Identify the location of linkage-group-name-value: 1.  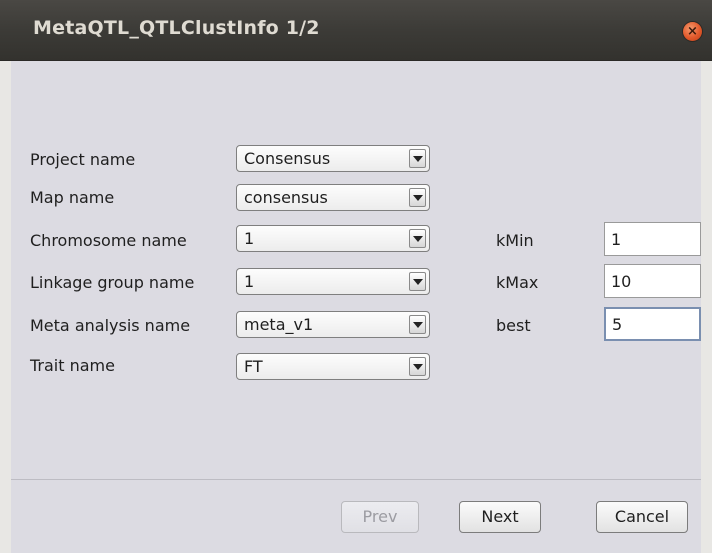
(249, 281).